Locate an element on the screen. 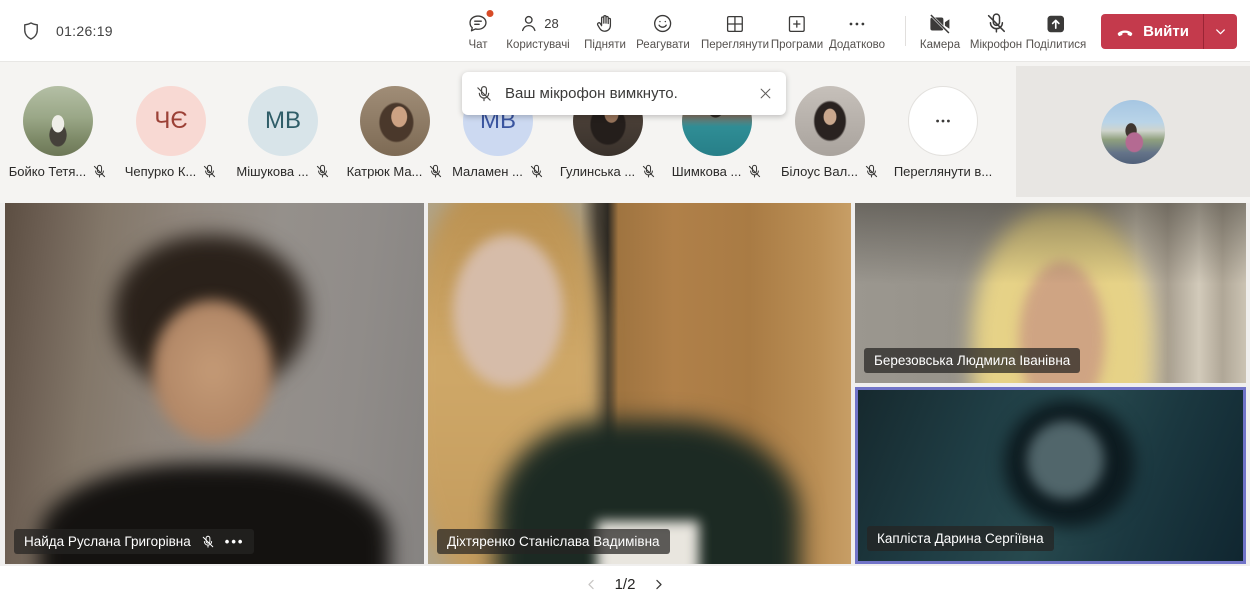 Image resolution: width=1250 pixels, height=602 pixels. pagination-bar: 1/2 is located at coordinates (625, 584).